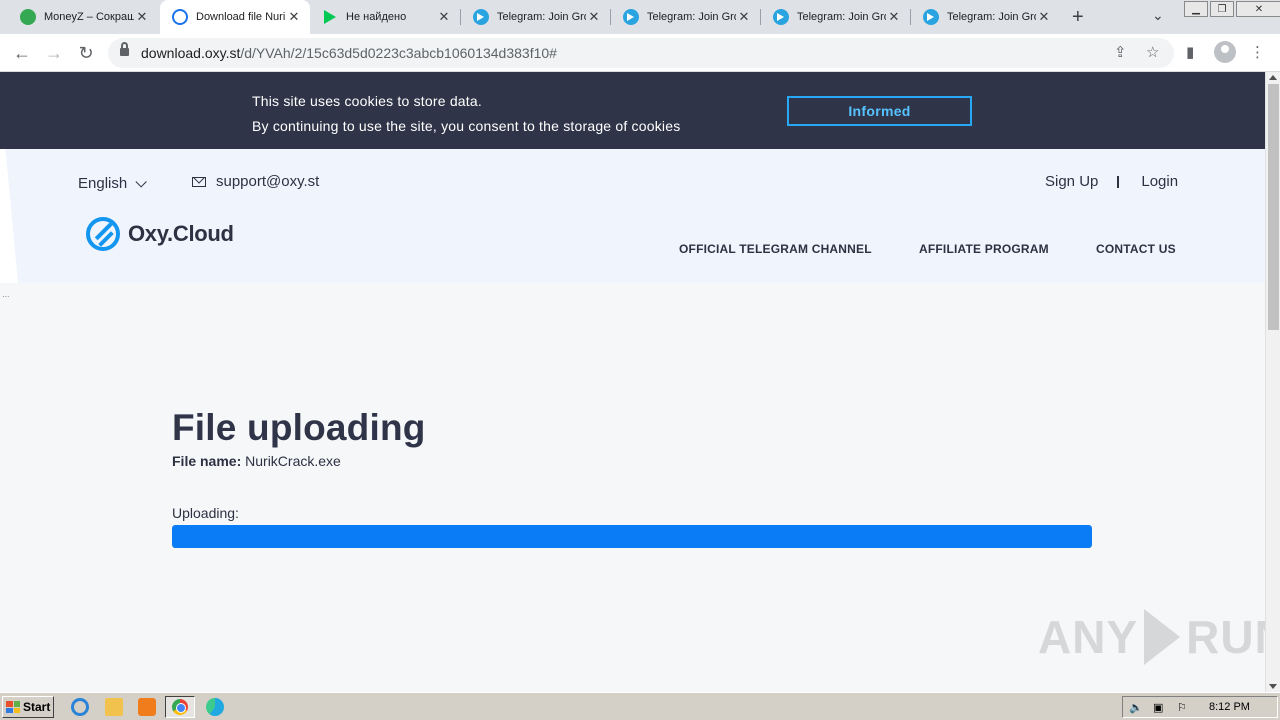  Describe the element at coordinates (215, 707) in the screenshot. I see `edge-icon` at that location.